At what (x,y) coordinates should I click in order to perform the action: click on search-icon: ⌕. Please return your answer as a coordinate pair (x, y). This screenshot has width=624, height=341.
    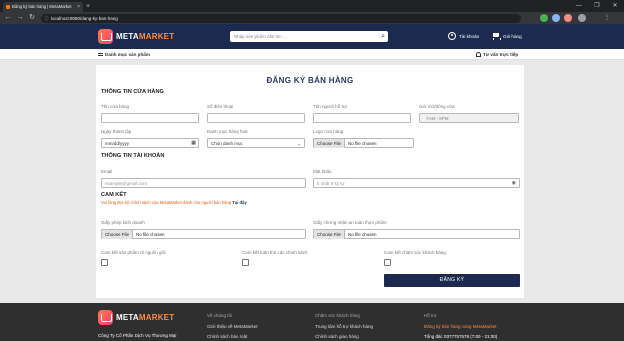
    Looking at the image, I should click on (383, 36).